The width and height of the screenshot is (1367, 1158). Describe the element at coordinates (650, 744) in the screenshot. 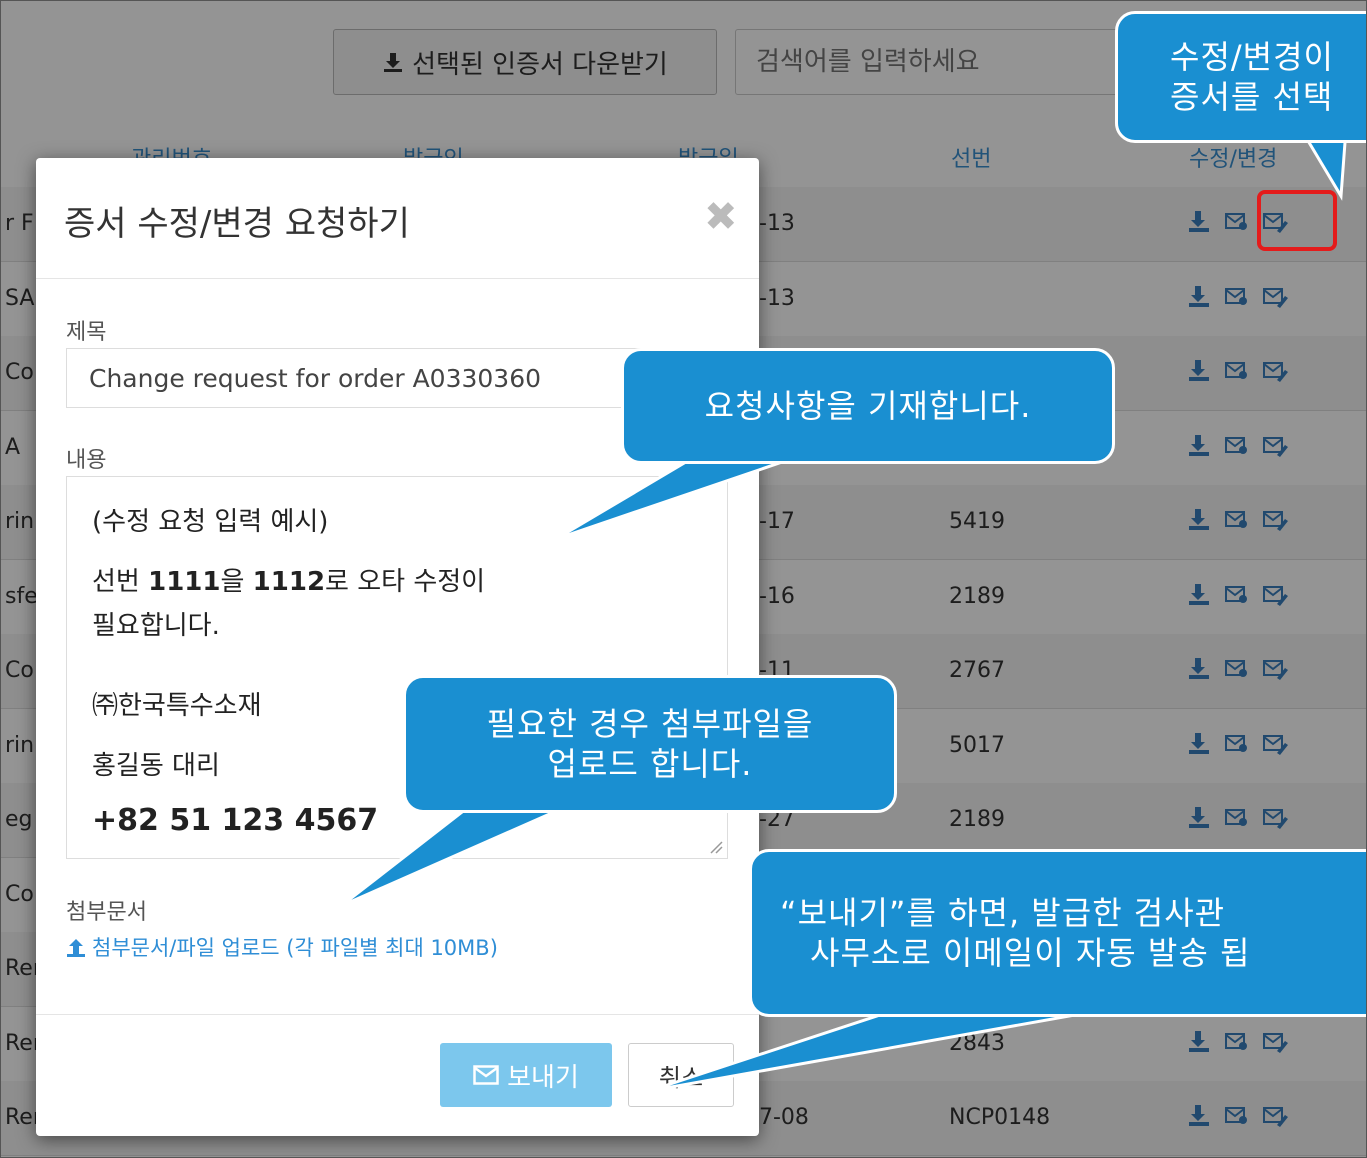

I see `callout-attach: 필요한 경우 첨부파일을 업로드 합니다.` at that location.